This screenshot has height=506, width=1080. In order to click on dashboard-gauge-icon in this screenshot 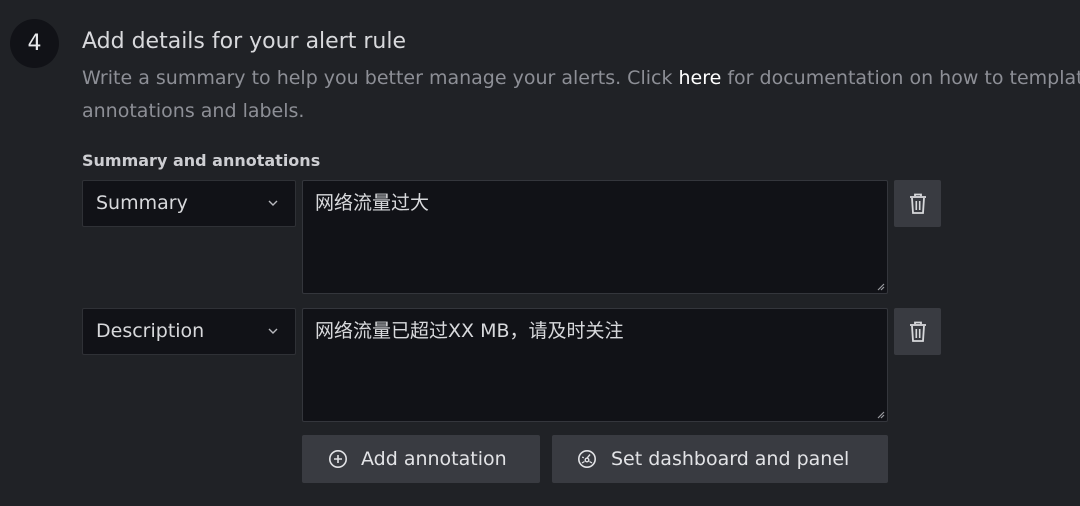, I will do `click(587, 459)`.